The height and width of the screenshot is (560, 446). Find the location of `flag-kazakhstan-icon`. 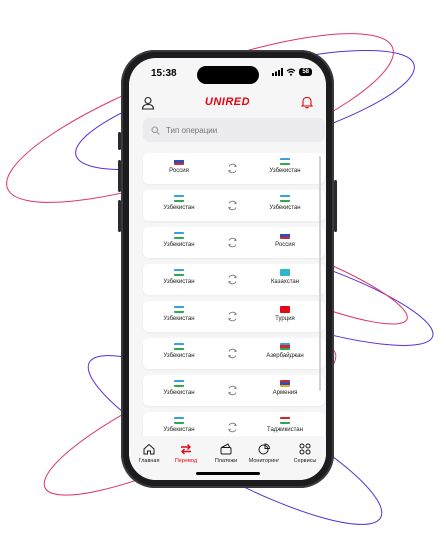

flag-kazakhstan-icon is located at coordinates (285, 272).